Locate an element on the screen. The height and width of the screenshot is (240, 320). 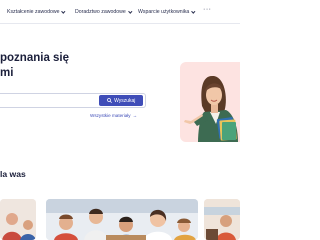
search-input is located at coordinates (49, 100).